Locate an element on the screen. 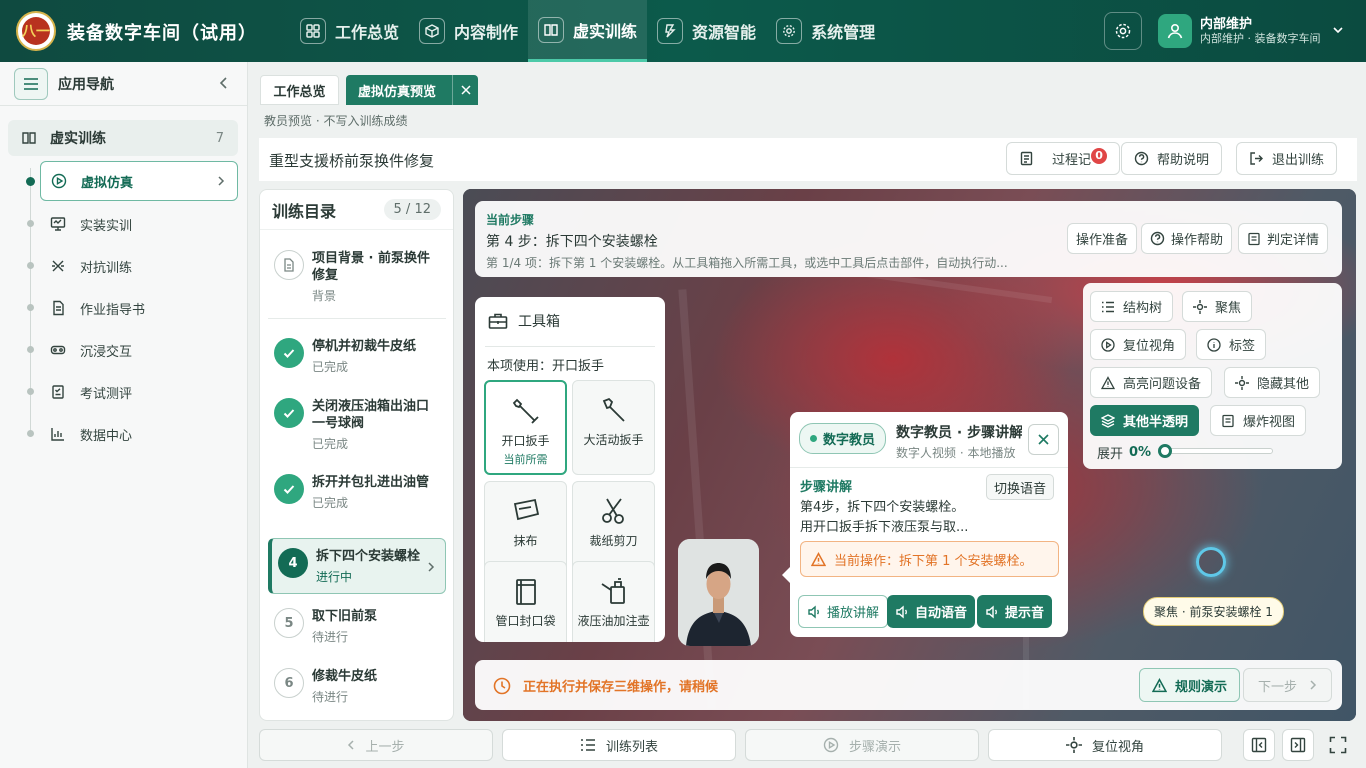  teacher-avatar-image is located at coordinates (718, 592).